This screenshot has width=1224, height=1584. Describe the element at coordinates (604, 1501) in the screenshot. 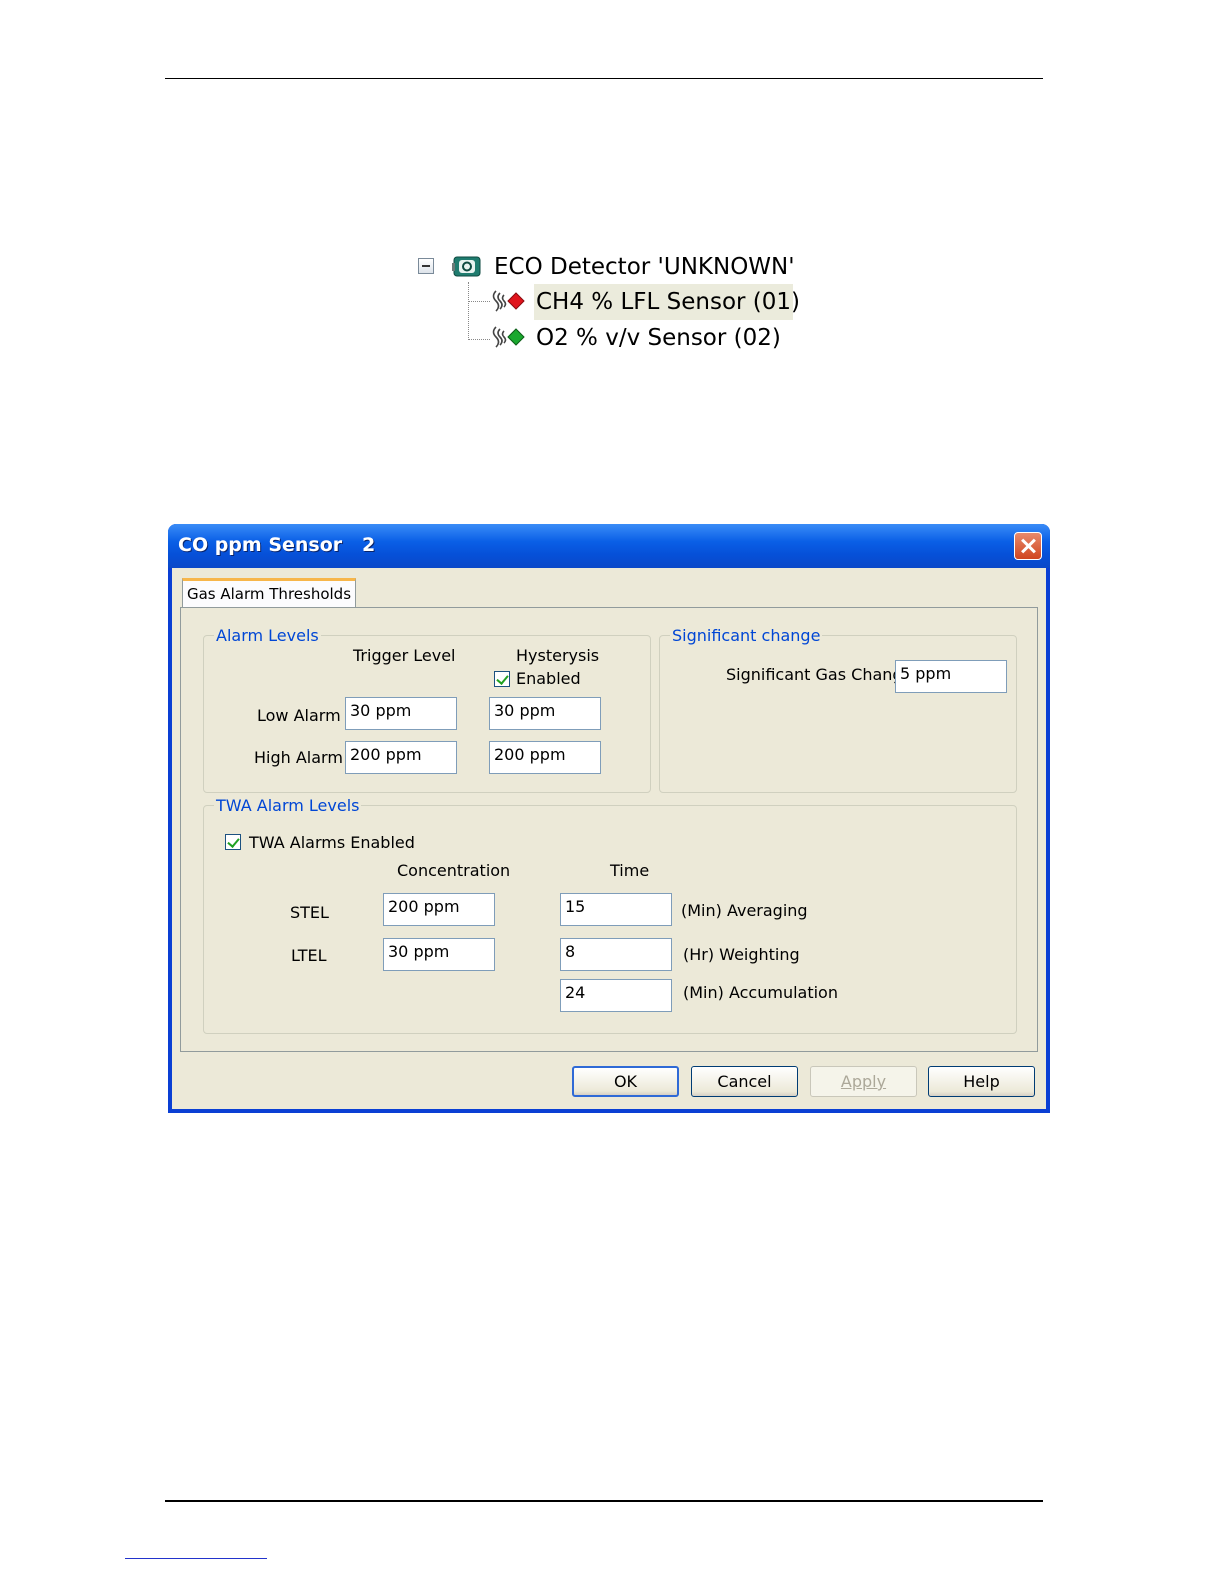

I see `footer-rule` at that location.